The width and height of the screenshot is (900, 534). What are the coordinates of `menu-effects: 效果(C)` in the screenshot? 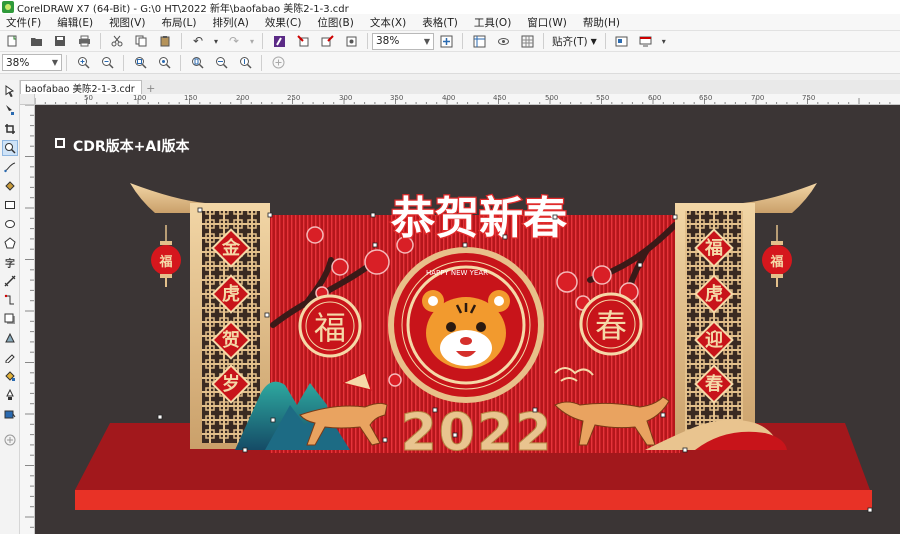 It's located at (285, 22).